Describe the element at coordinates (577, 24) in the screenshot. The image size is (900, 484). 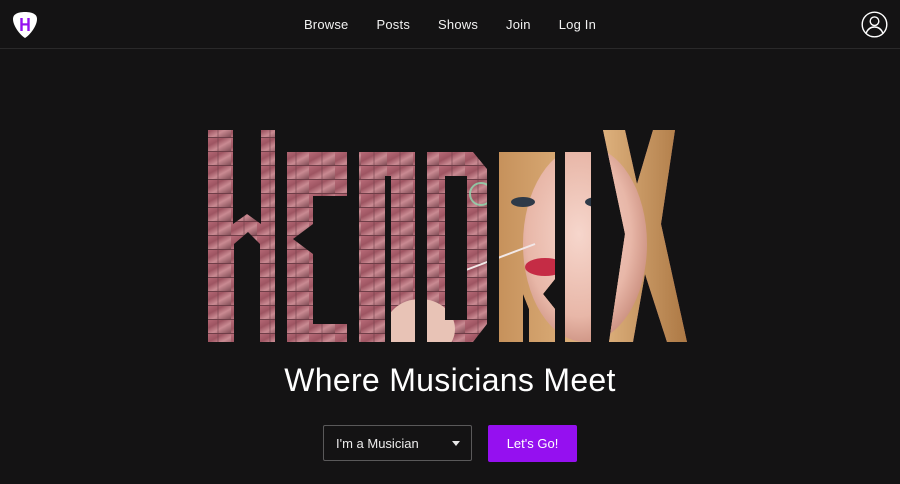
I see `nav-log-in: Log In` at that location.